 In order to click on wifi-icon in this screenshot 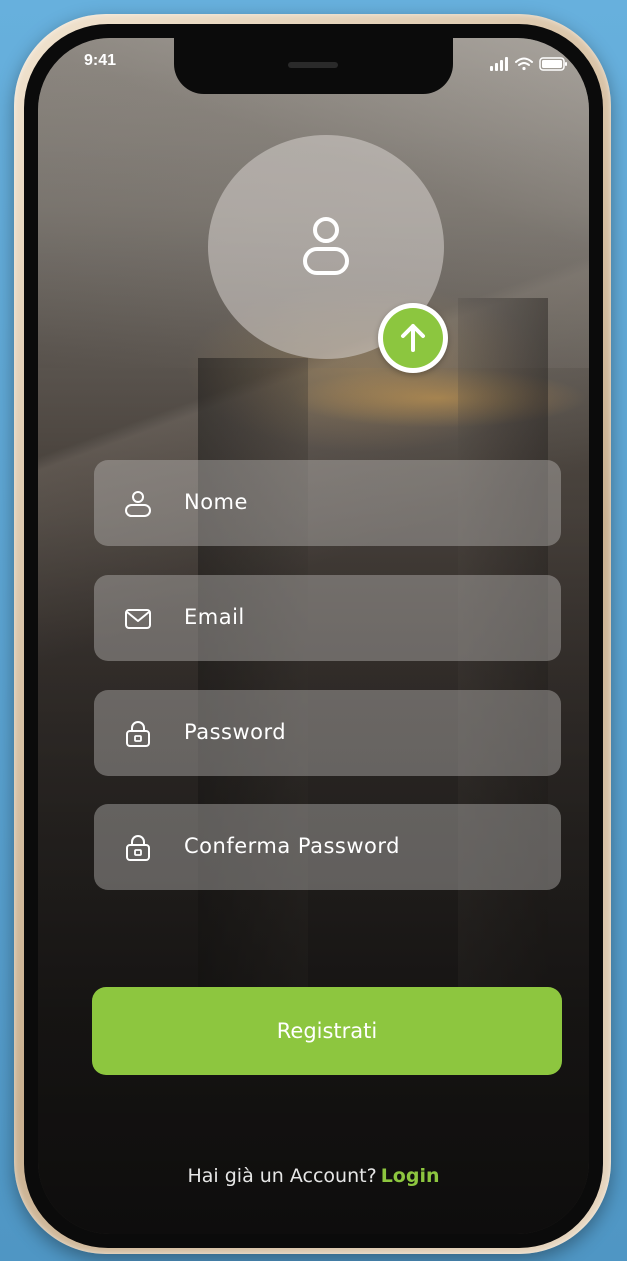, I will do `click(524, 64)`.